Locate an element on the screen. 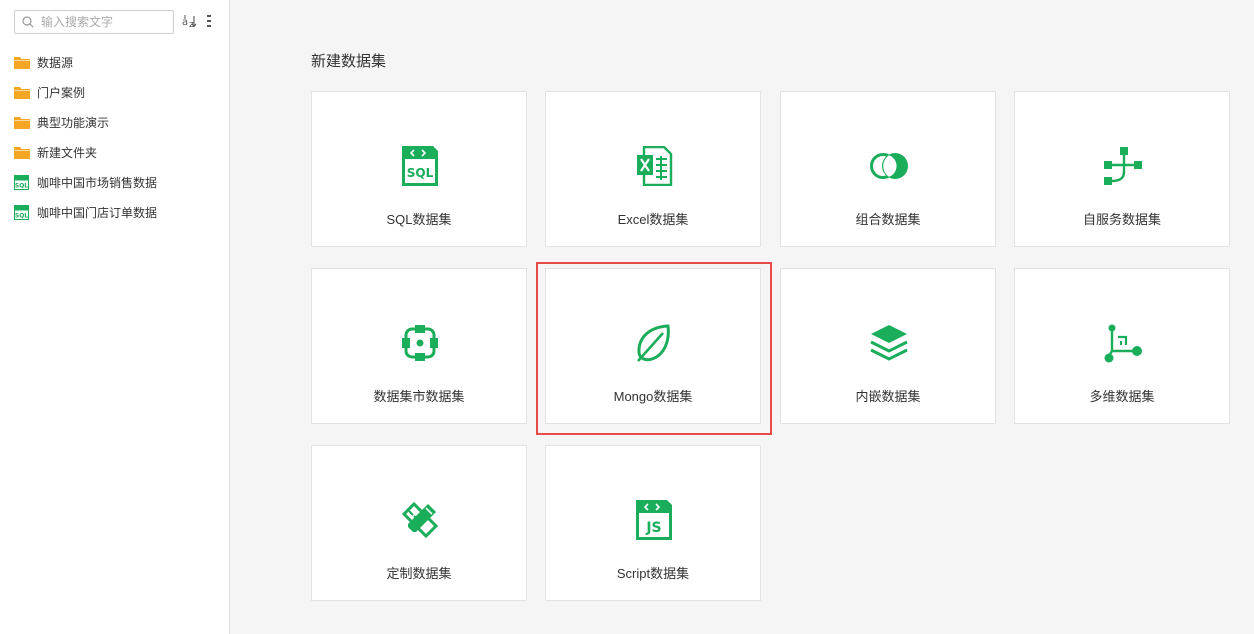  excel-icon is located at coordinates (655, 166).